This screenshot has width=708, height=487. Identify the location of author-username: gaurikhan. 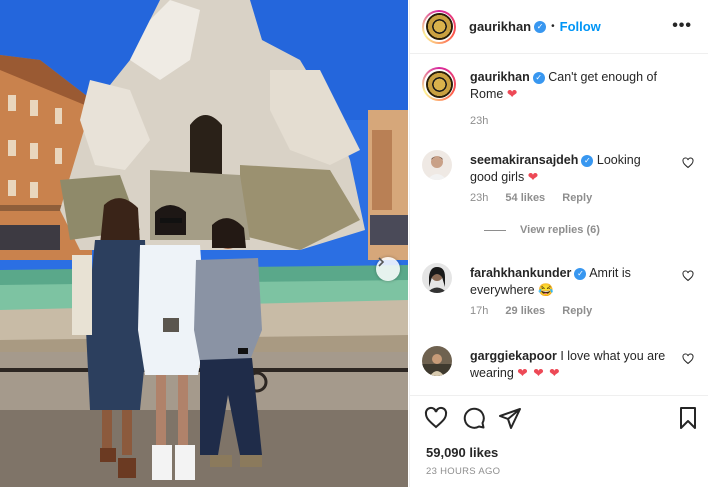
(500, 26).